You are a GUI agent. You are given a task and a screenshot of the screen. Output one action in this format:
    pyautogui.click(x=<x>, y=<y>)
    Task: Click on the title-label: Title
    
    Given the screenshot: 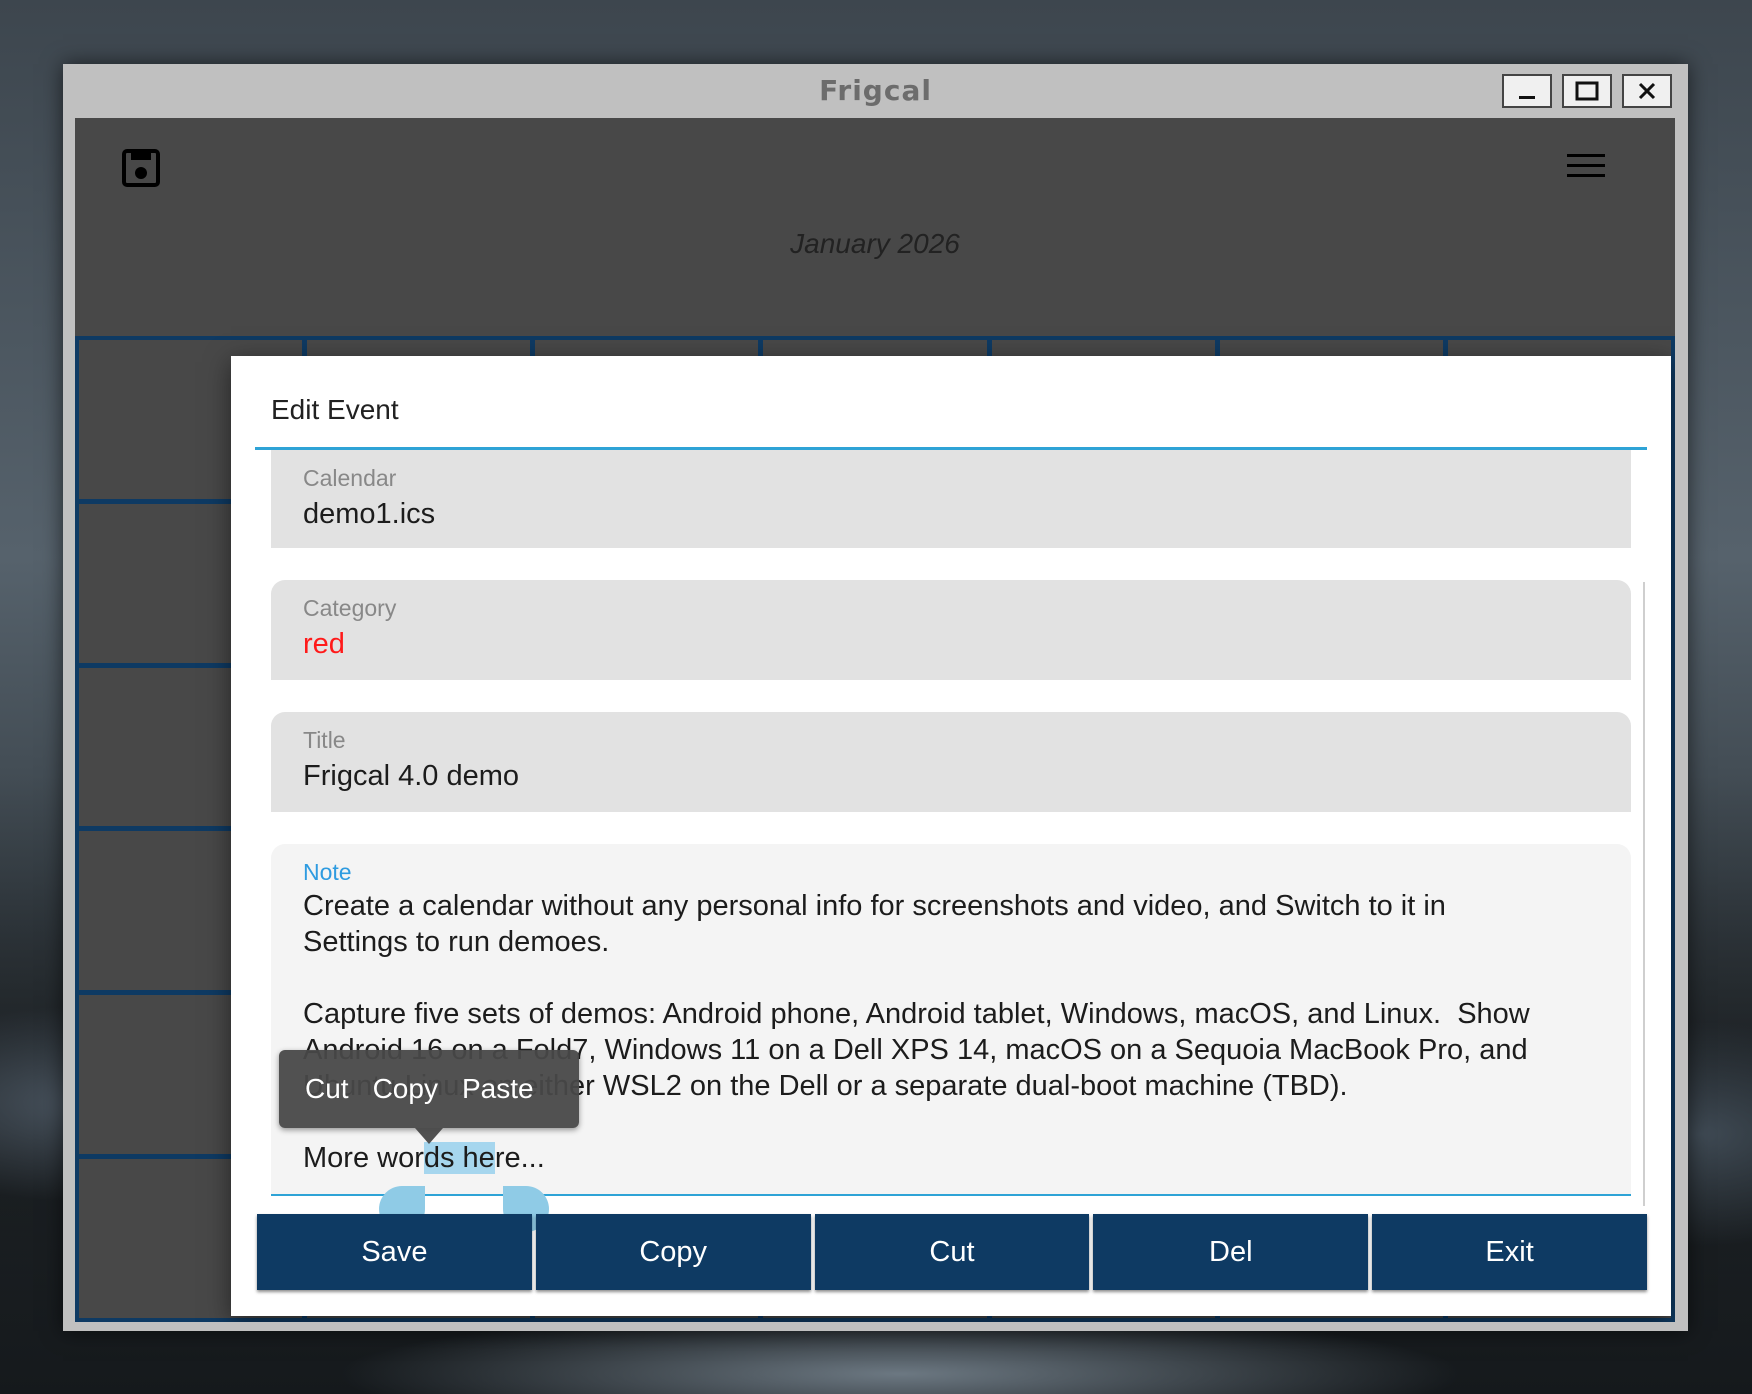 What is the action you would take?
    pyautogui.click(x=324, y=740)
    